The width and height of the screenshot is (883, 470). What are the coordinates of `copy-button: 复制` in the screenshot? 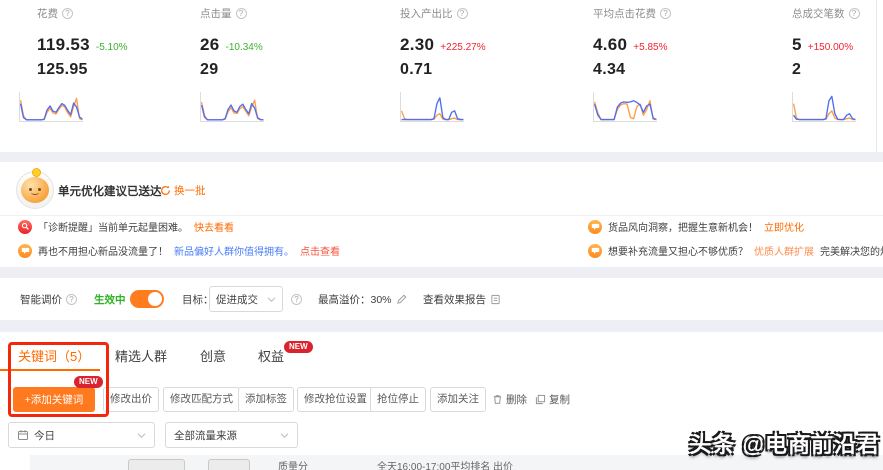 It's located at (552, 399).